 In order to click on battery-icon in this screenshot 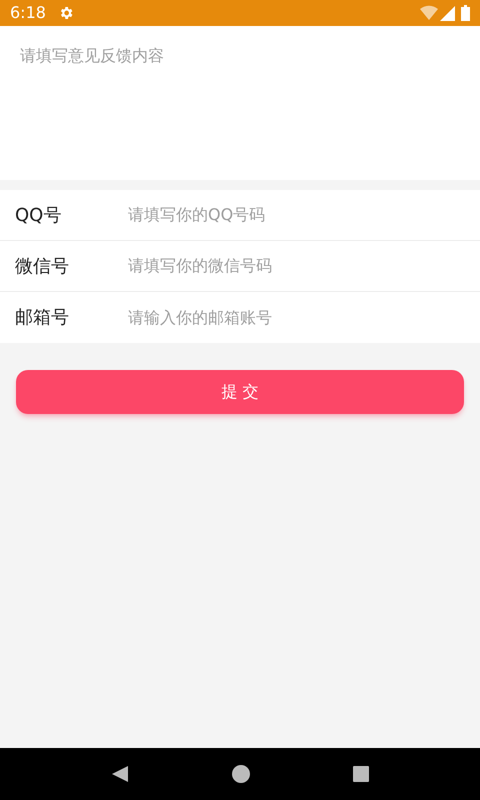, I will do `click(465, 13)`.